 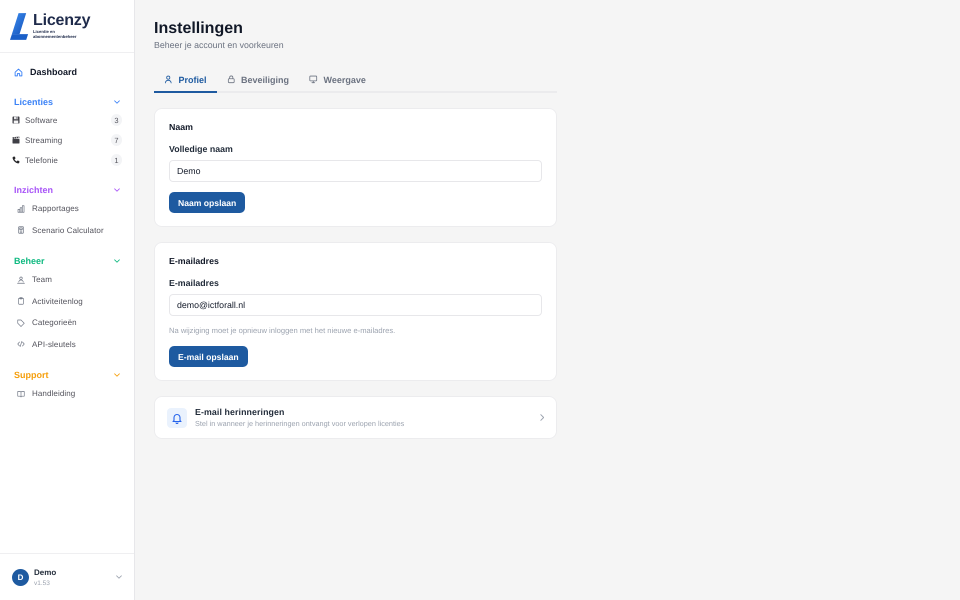 What do you see at coordinates (21, 208) in the screenshot?
I see `bar-chart-icon` at bounding box center [21, 208].